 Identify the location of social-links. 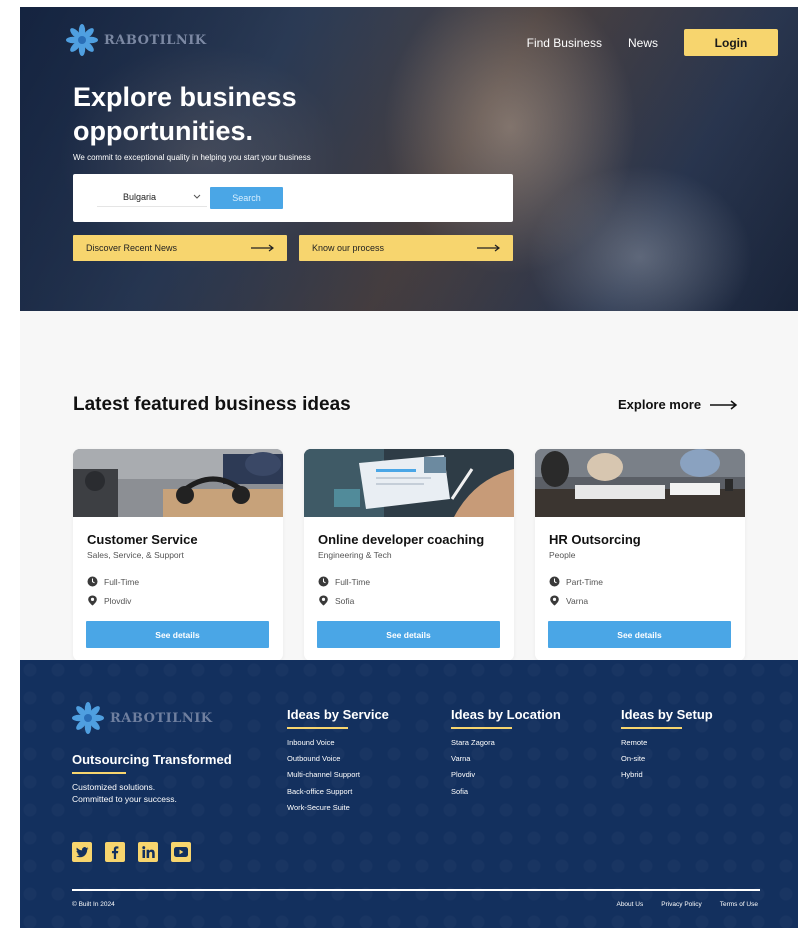
(131, 852).